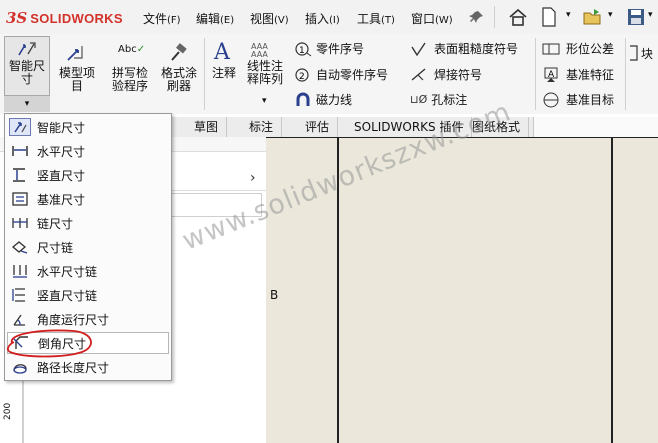 The image size is (658, 443). I want to click on menu-insert: 插入(I), so click(322, 18).